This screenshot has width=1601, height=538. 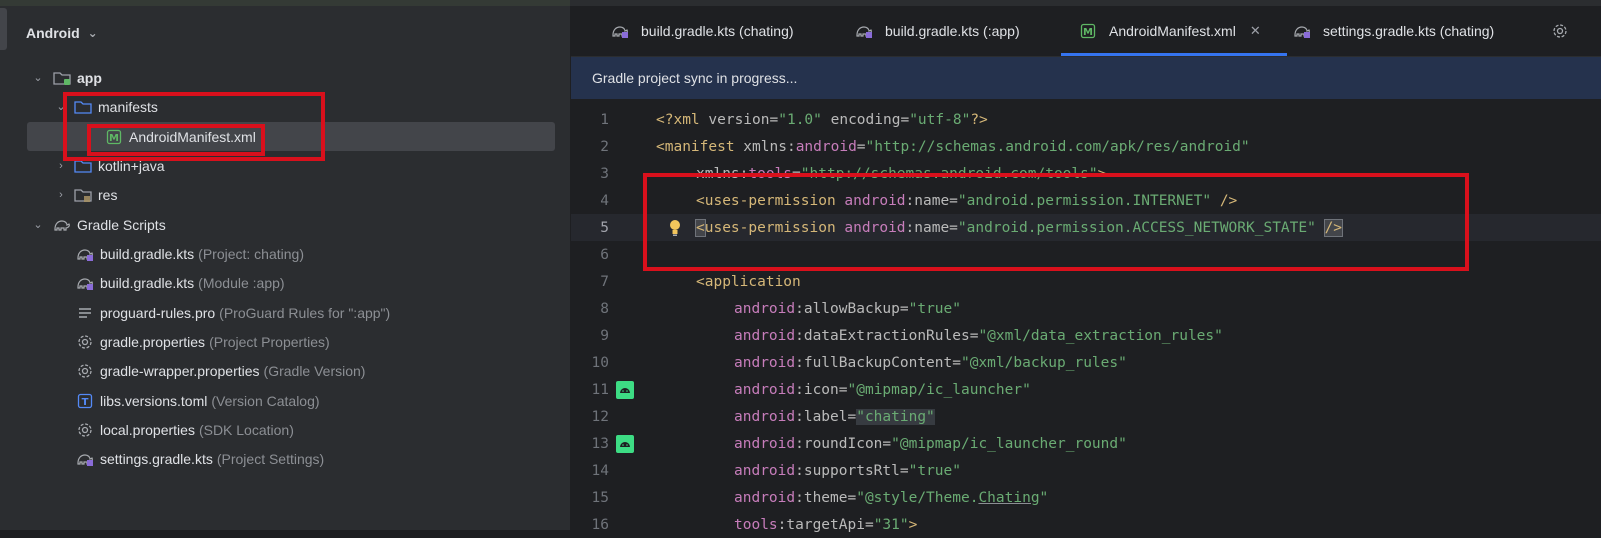 What do you see at coordinates (153, 341) in the screenshot?
I see `tree-item-label: gradle.properties` at bounding box center [153, 341].